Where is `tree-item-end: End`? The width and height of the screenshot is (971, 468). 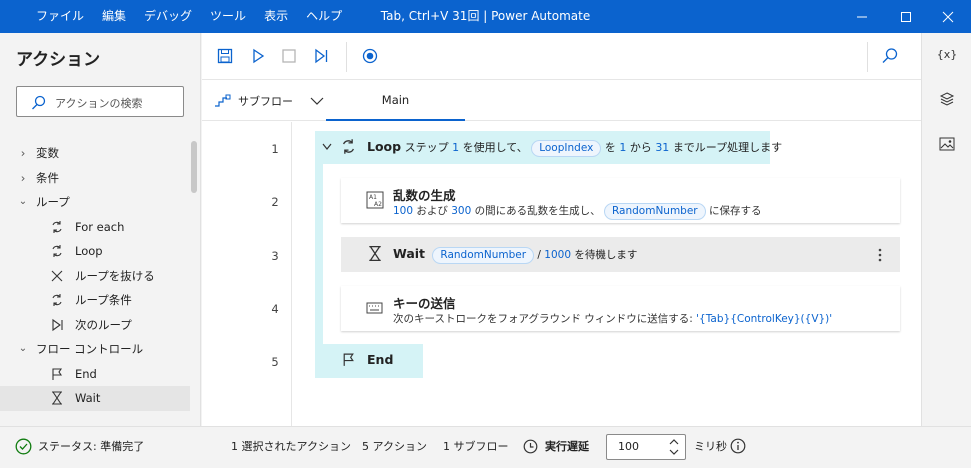 tree-item-end: End is located at coordinates (95, 374).